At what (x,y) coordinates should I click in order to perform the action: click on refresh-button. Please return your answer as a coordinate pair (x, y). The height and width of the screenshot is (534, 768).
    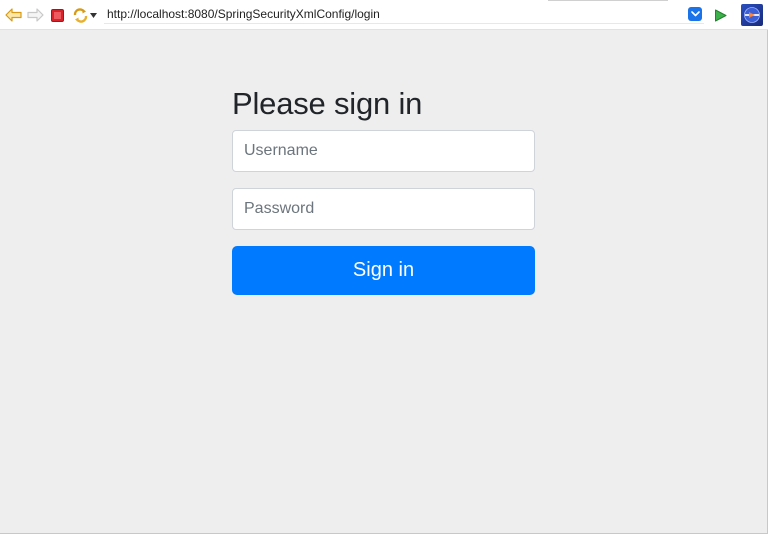
    Looking at the image, I should click on (80, 15).